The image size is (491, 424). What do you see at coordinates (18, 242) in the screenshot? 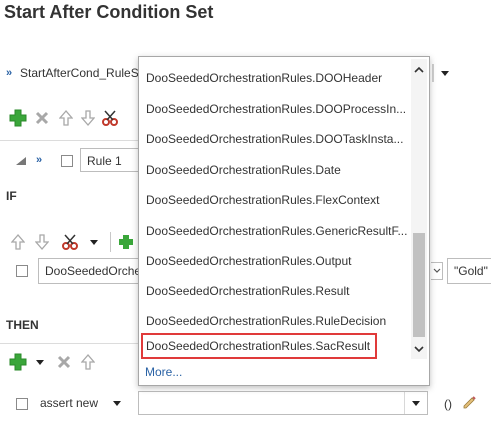
I see `condition-move-up-icon` at bounding box center [18, 242].